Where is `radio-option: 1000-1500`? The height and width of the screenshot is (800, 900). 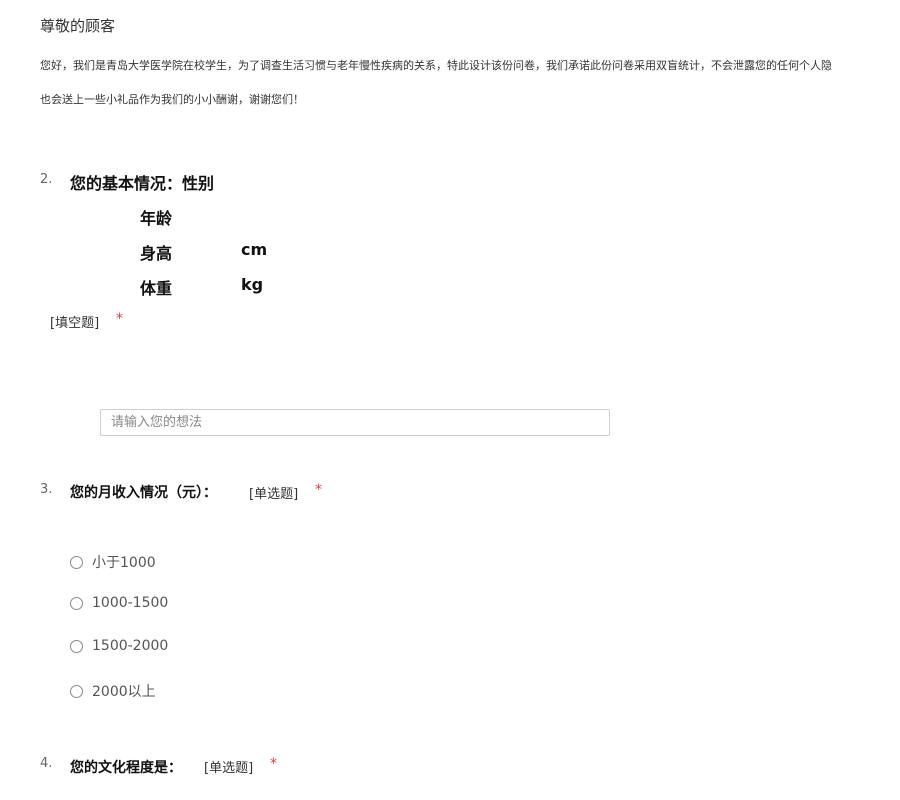 radio-option: 1000-1500 is located at coordinates (119, 603).